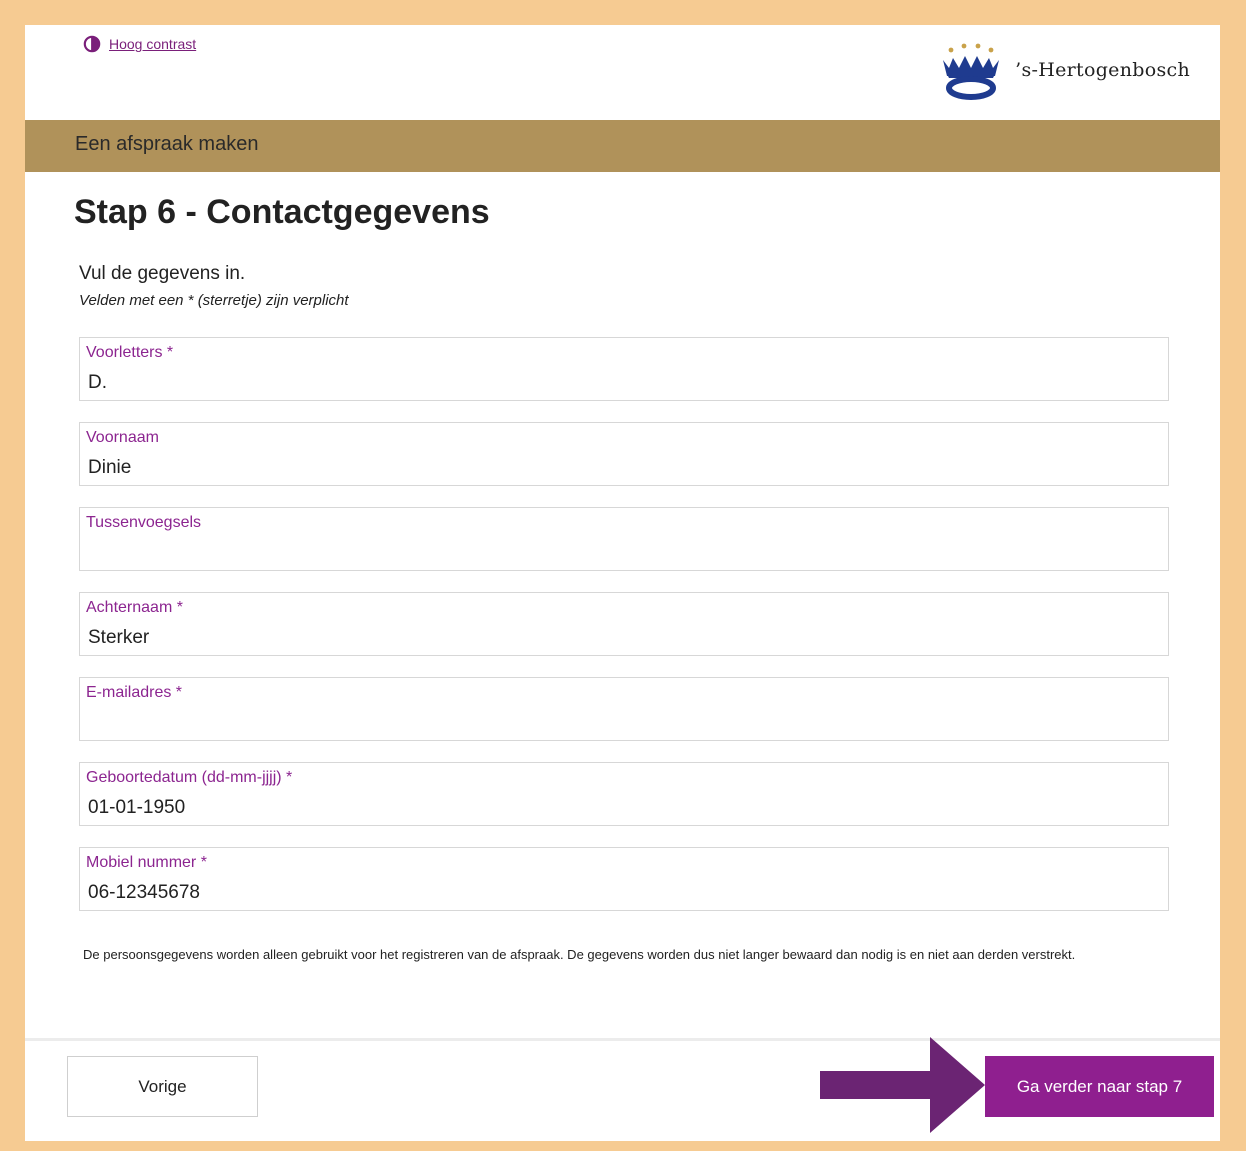 This screenshot has width=1246, height=1151. I want to click on infix-input, so click(618, 553).